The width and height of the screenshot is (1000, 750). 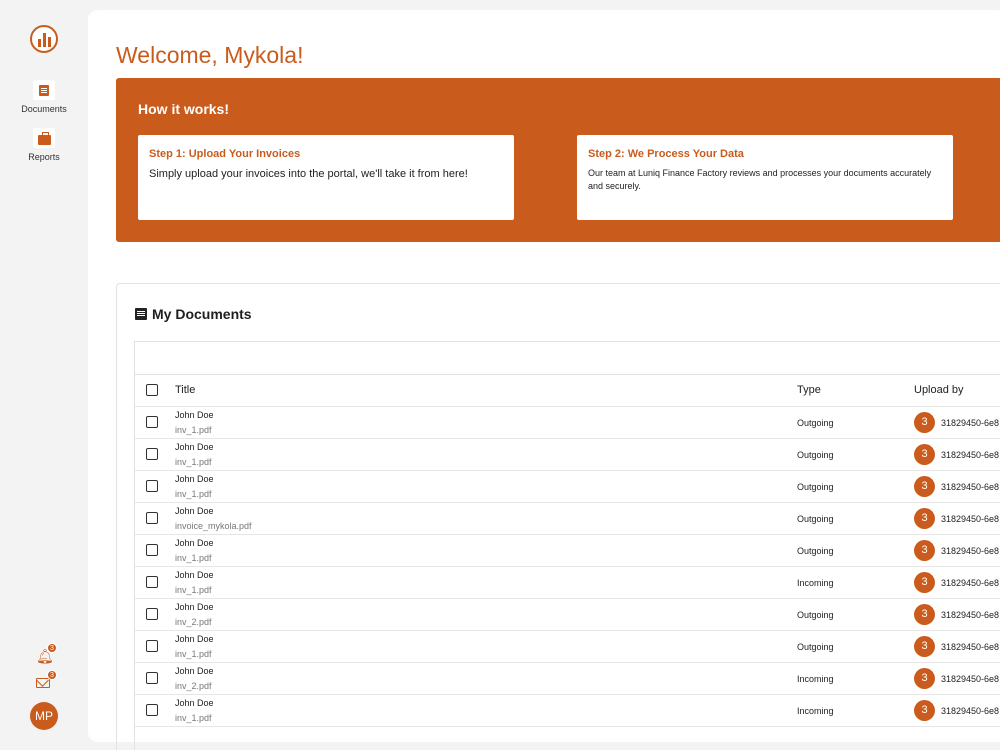 I want to click on messages-button: 3, so click(x=46, y=680).